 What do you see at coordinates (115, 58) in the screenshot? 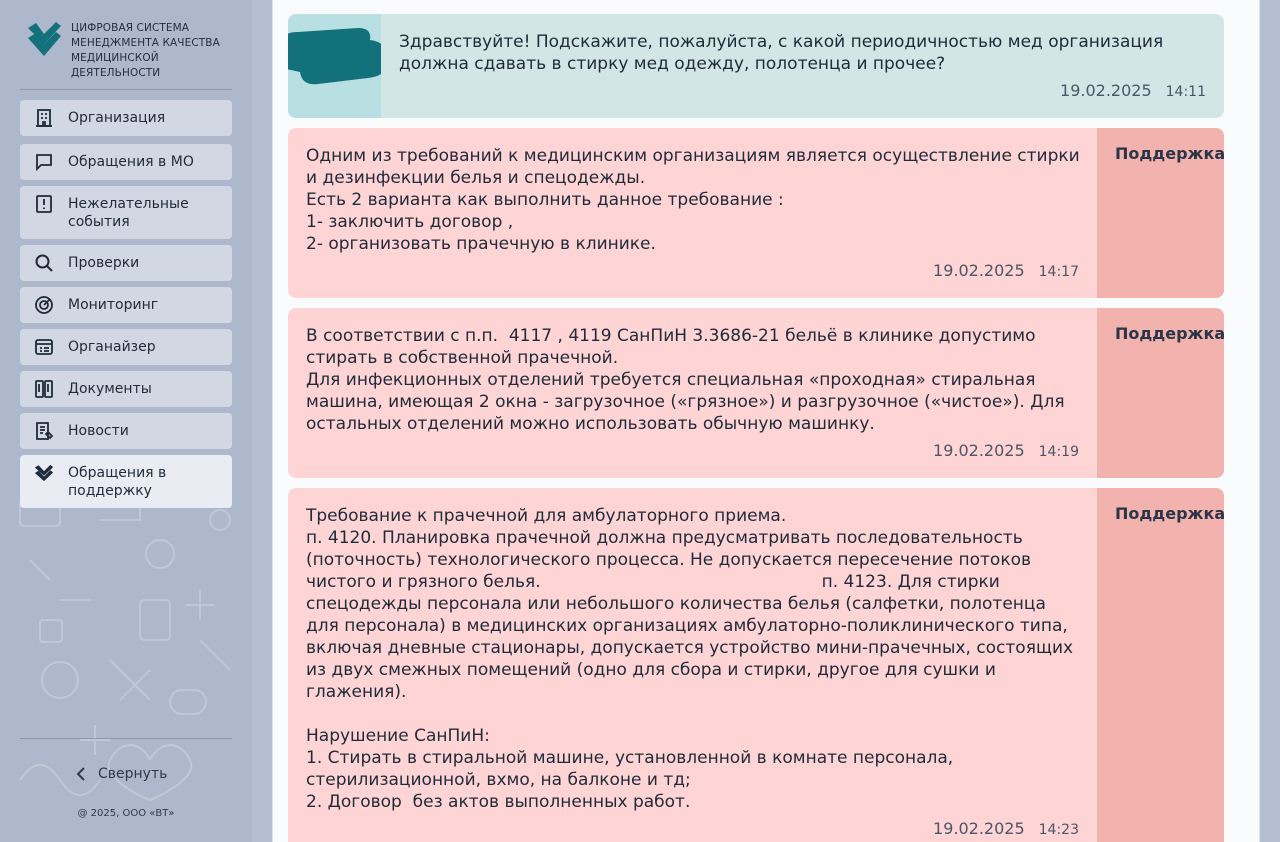
I see `brand-line: медицинской` at bounding box center [115, 58].